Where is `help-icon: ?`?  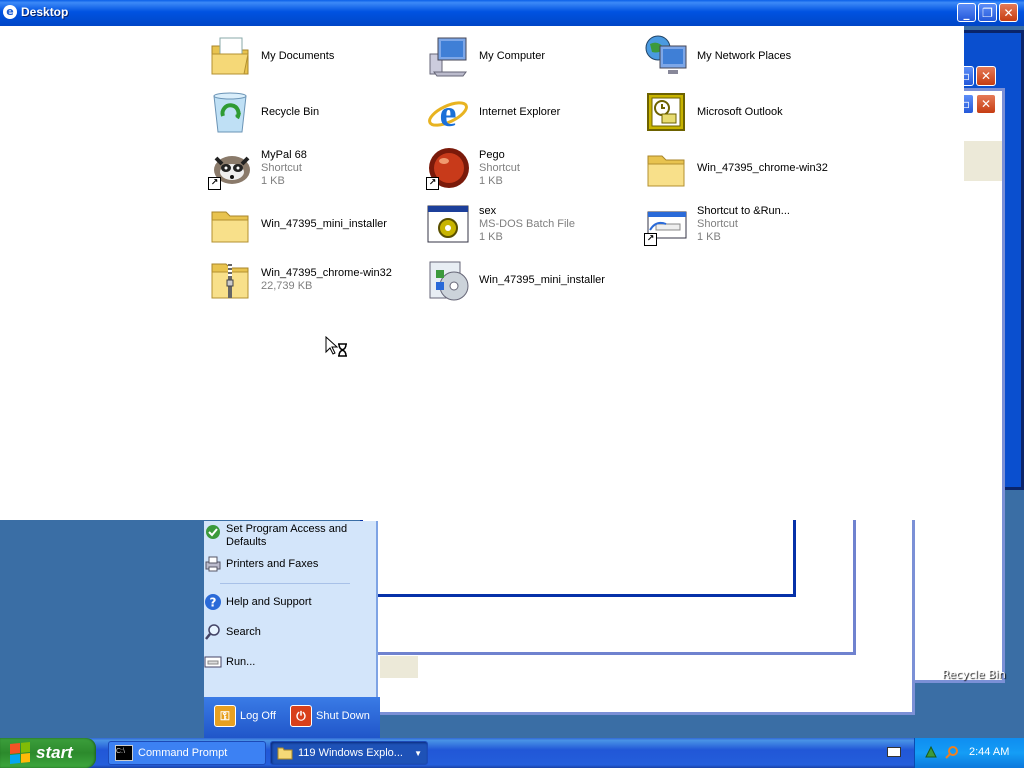 help-icon: ? is located at coordinates (213, 602).